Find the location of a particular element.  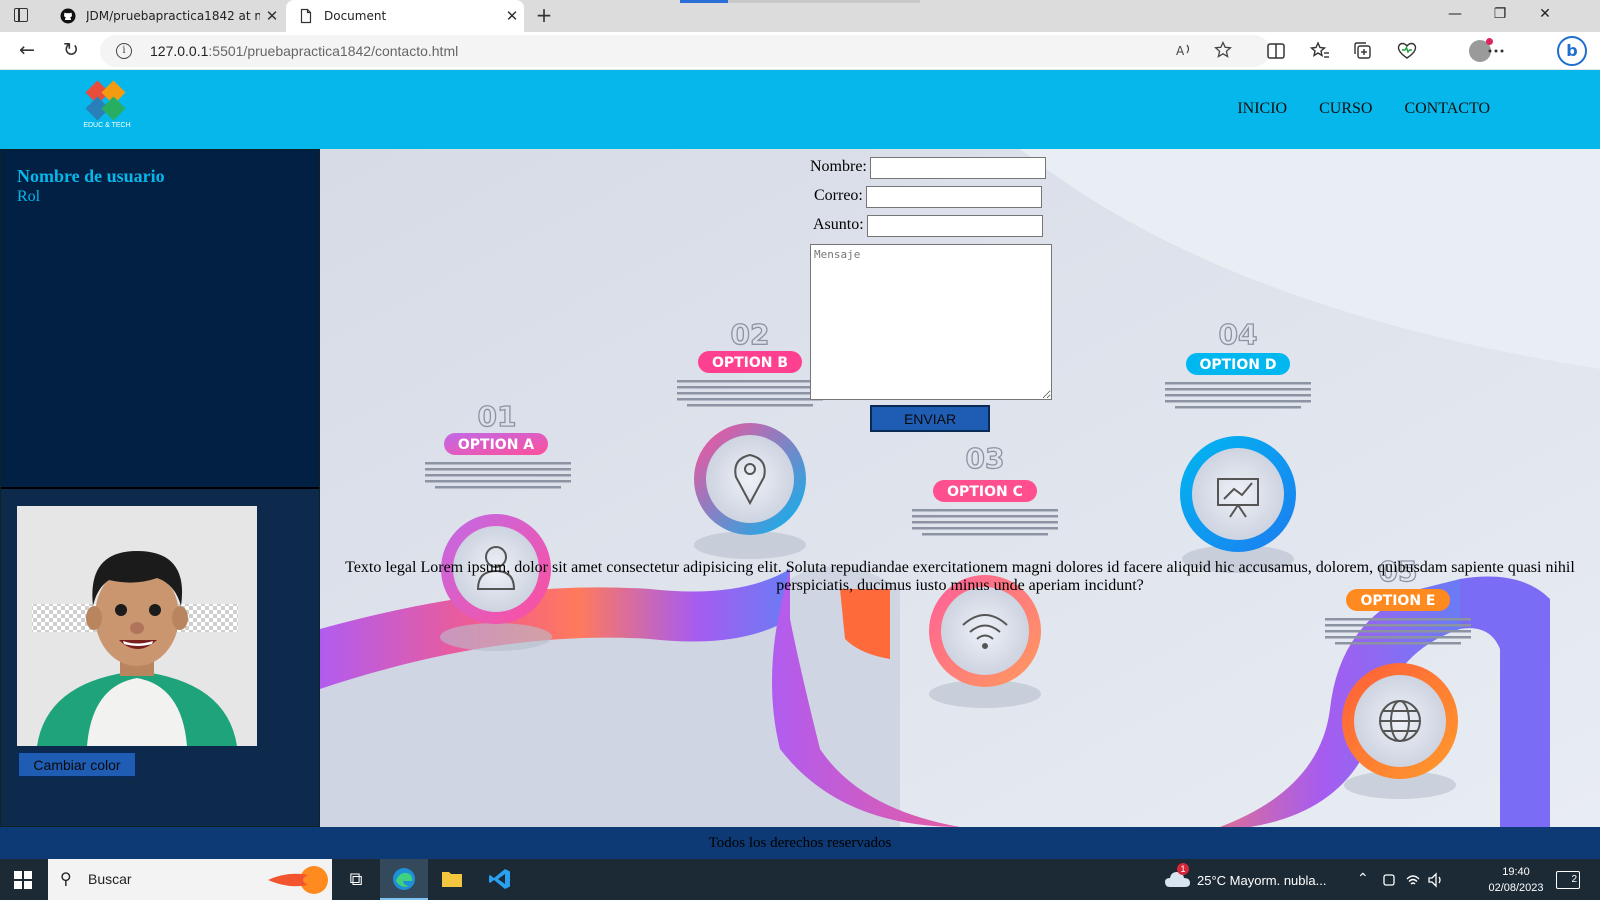

option-a-number: 01 is located at coordinates (497, 416).